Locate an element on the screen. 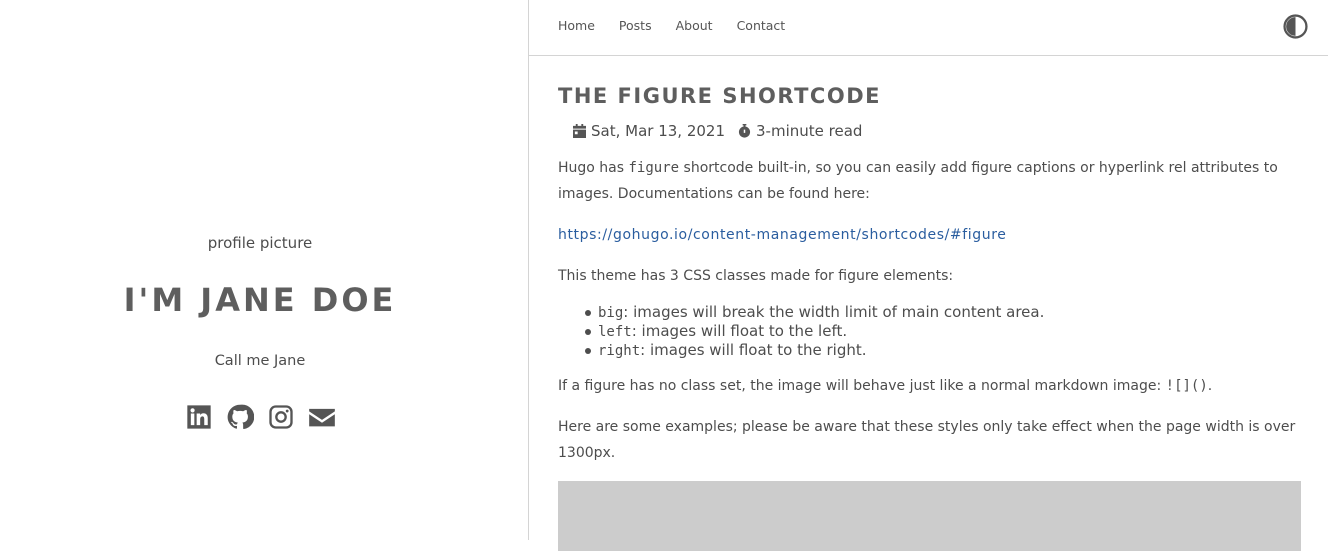  post-meta: Sat, Mar 13, 2021 3-minute read is located at coordinates (717, 131).